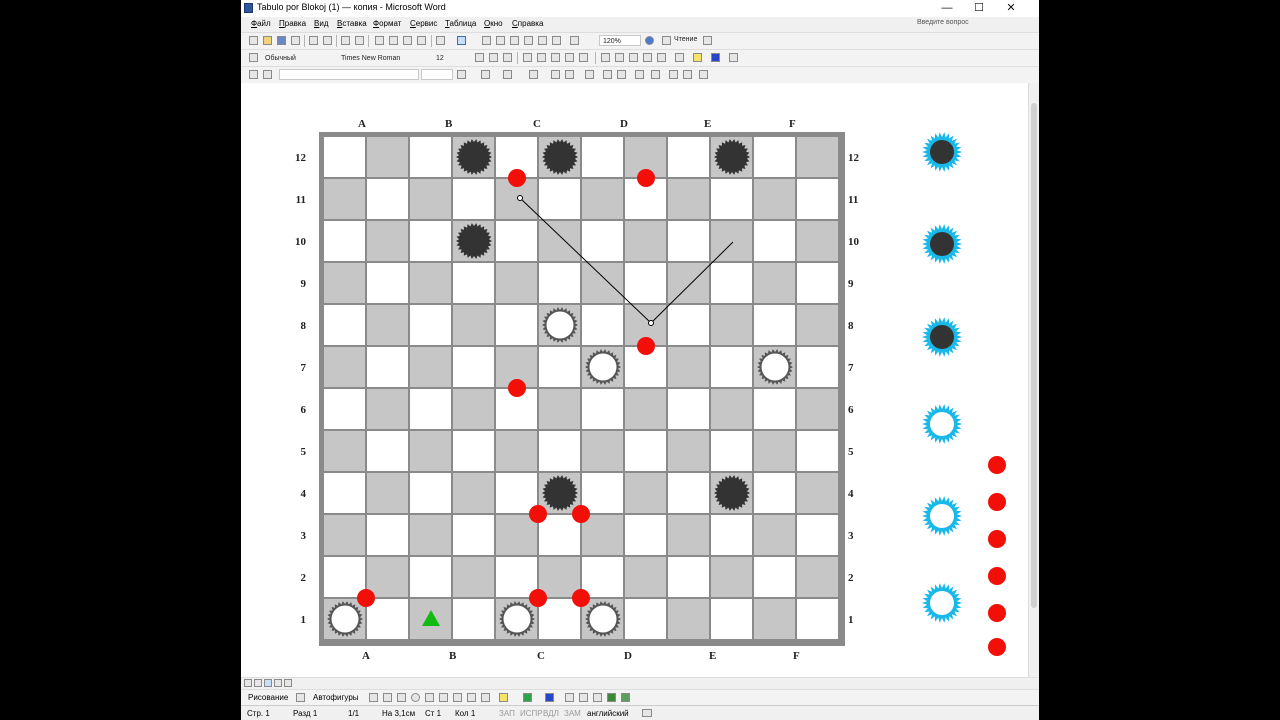  Describe the element at coordinates (647, 713) in the screenshot. I see `spelling-status-icon` at that location.